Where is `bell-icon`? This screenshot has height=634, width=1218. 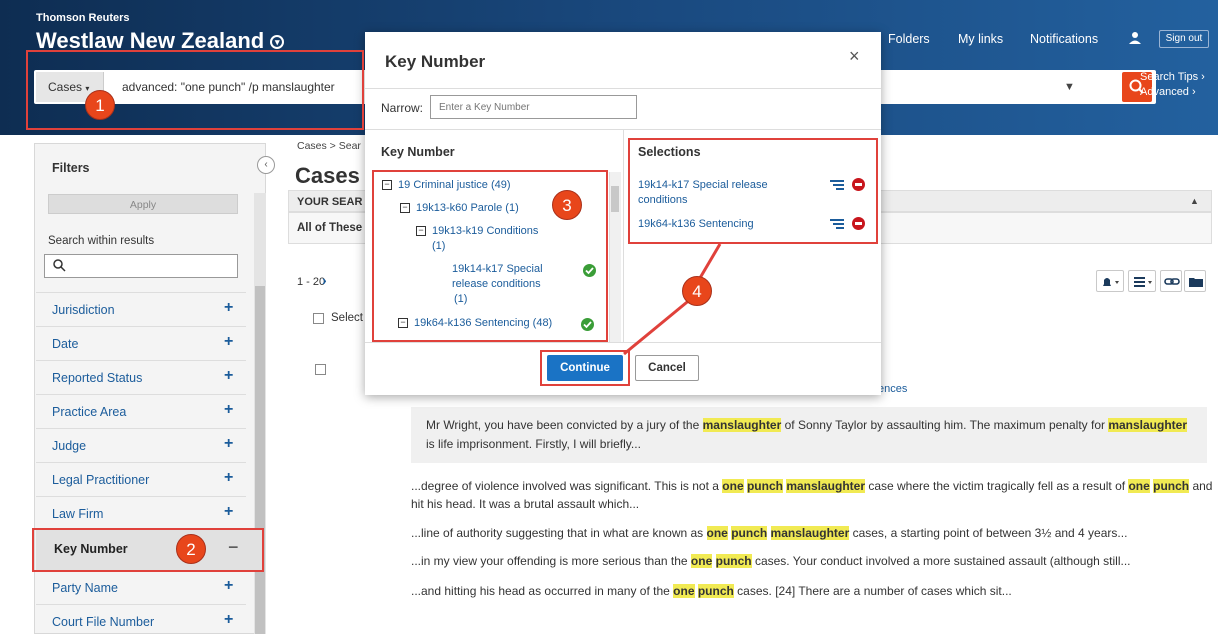
bell-icon is located at coordinates (1111, 282).